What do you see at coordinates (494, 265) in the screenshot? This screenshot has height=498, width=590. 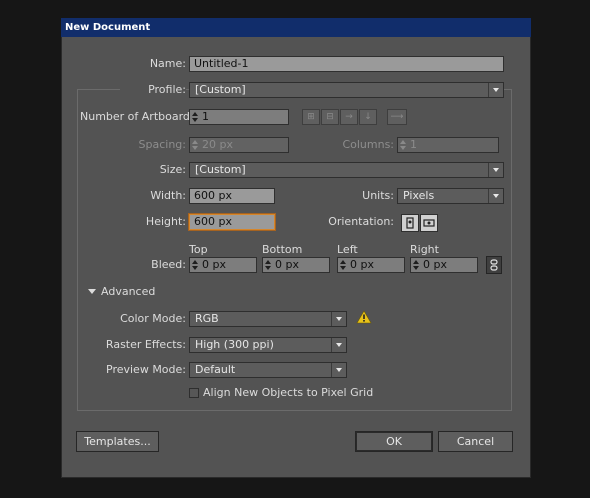 I see `link-icon` at bounding box center [494, 265].